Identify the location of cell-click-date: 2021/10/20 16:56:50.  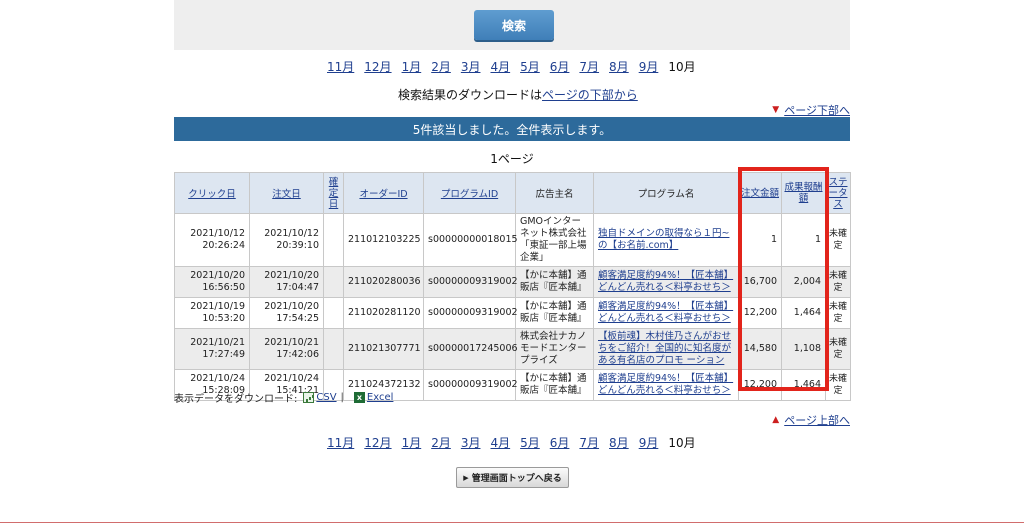
(212, 282).